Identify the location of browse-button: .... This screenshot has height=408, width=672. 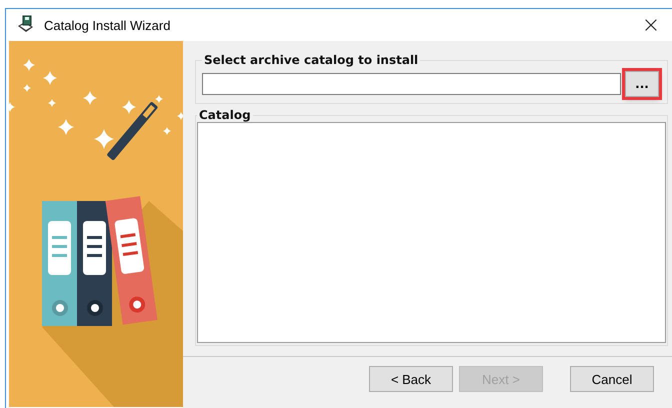
(642, 84).